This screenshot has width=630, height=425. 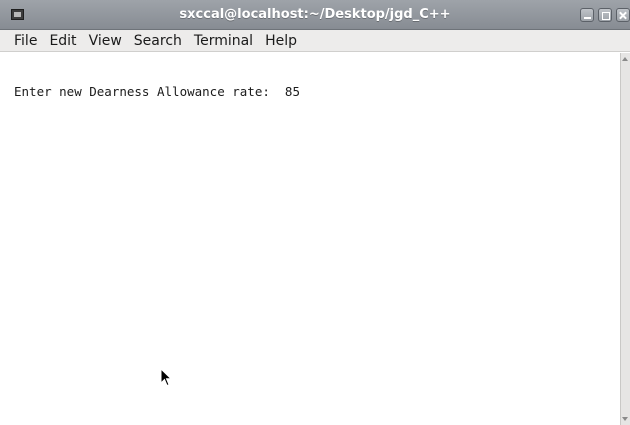 What do you see at coordinates (281, 41) in the screenshot?
I see `menu-help: Help` at bounding box center [281, 41].